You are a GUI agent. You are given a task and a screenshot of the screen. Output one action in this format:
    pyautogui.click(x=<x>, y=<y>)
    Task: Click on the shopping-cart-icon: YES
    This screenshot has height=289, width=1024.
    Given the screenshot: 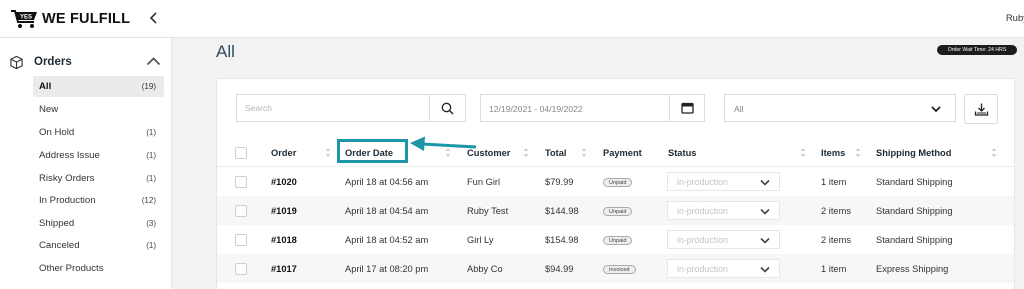 What is the action you would take?
    pyautogui.click(x=24, y=19)
    